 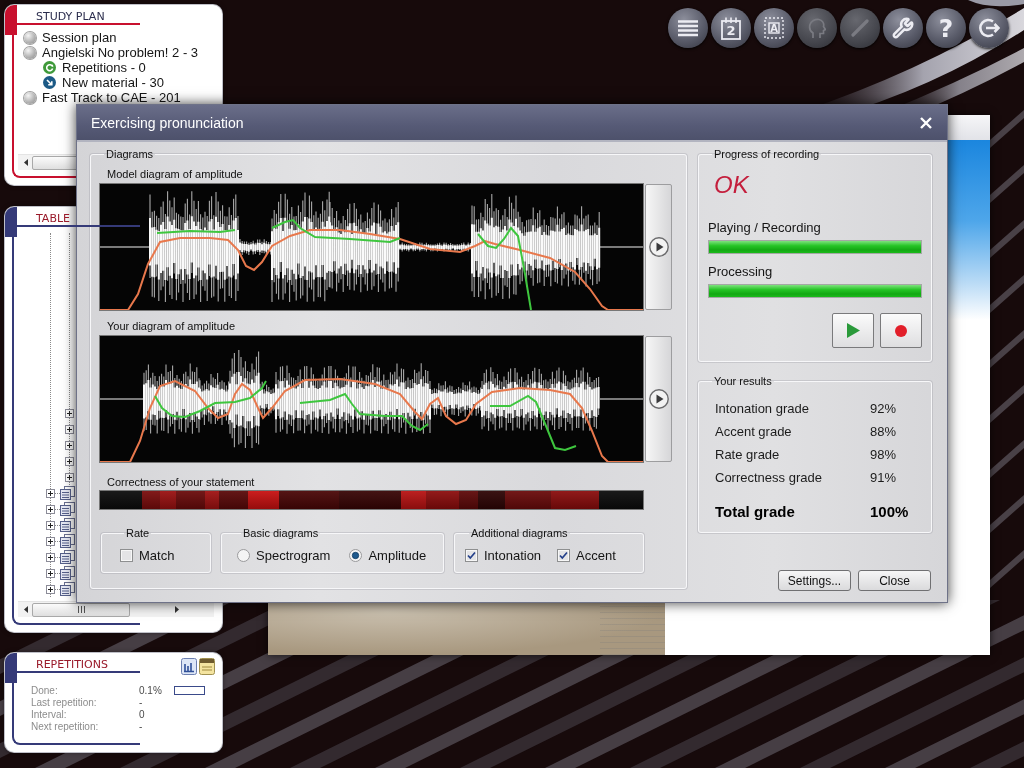 What do you see at coordinates (151, 690) in the screenshot?
I see `field-value: 0.1%` at bounding box center [151, 690].